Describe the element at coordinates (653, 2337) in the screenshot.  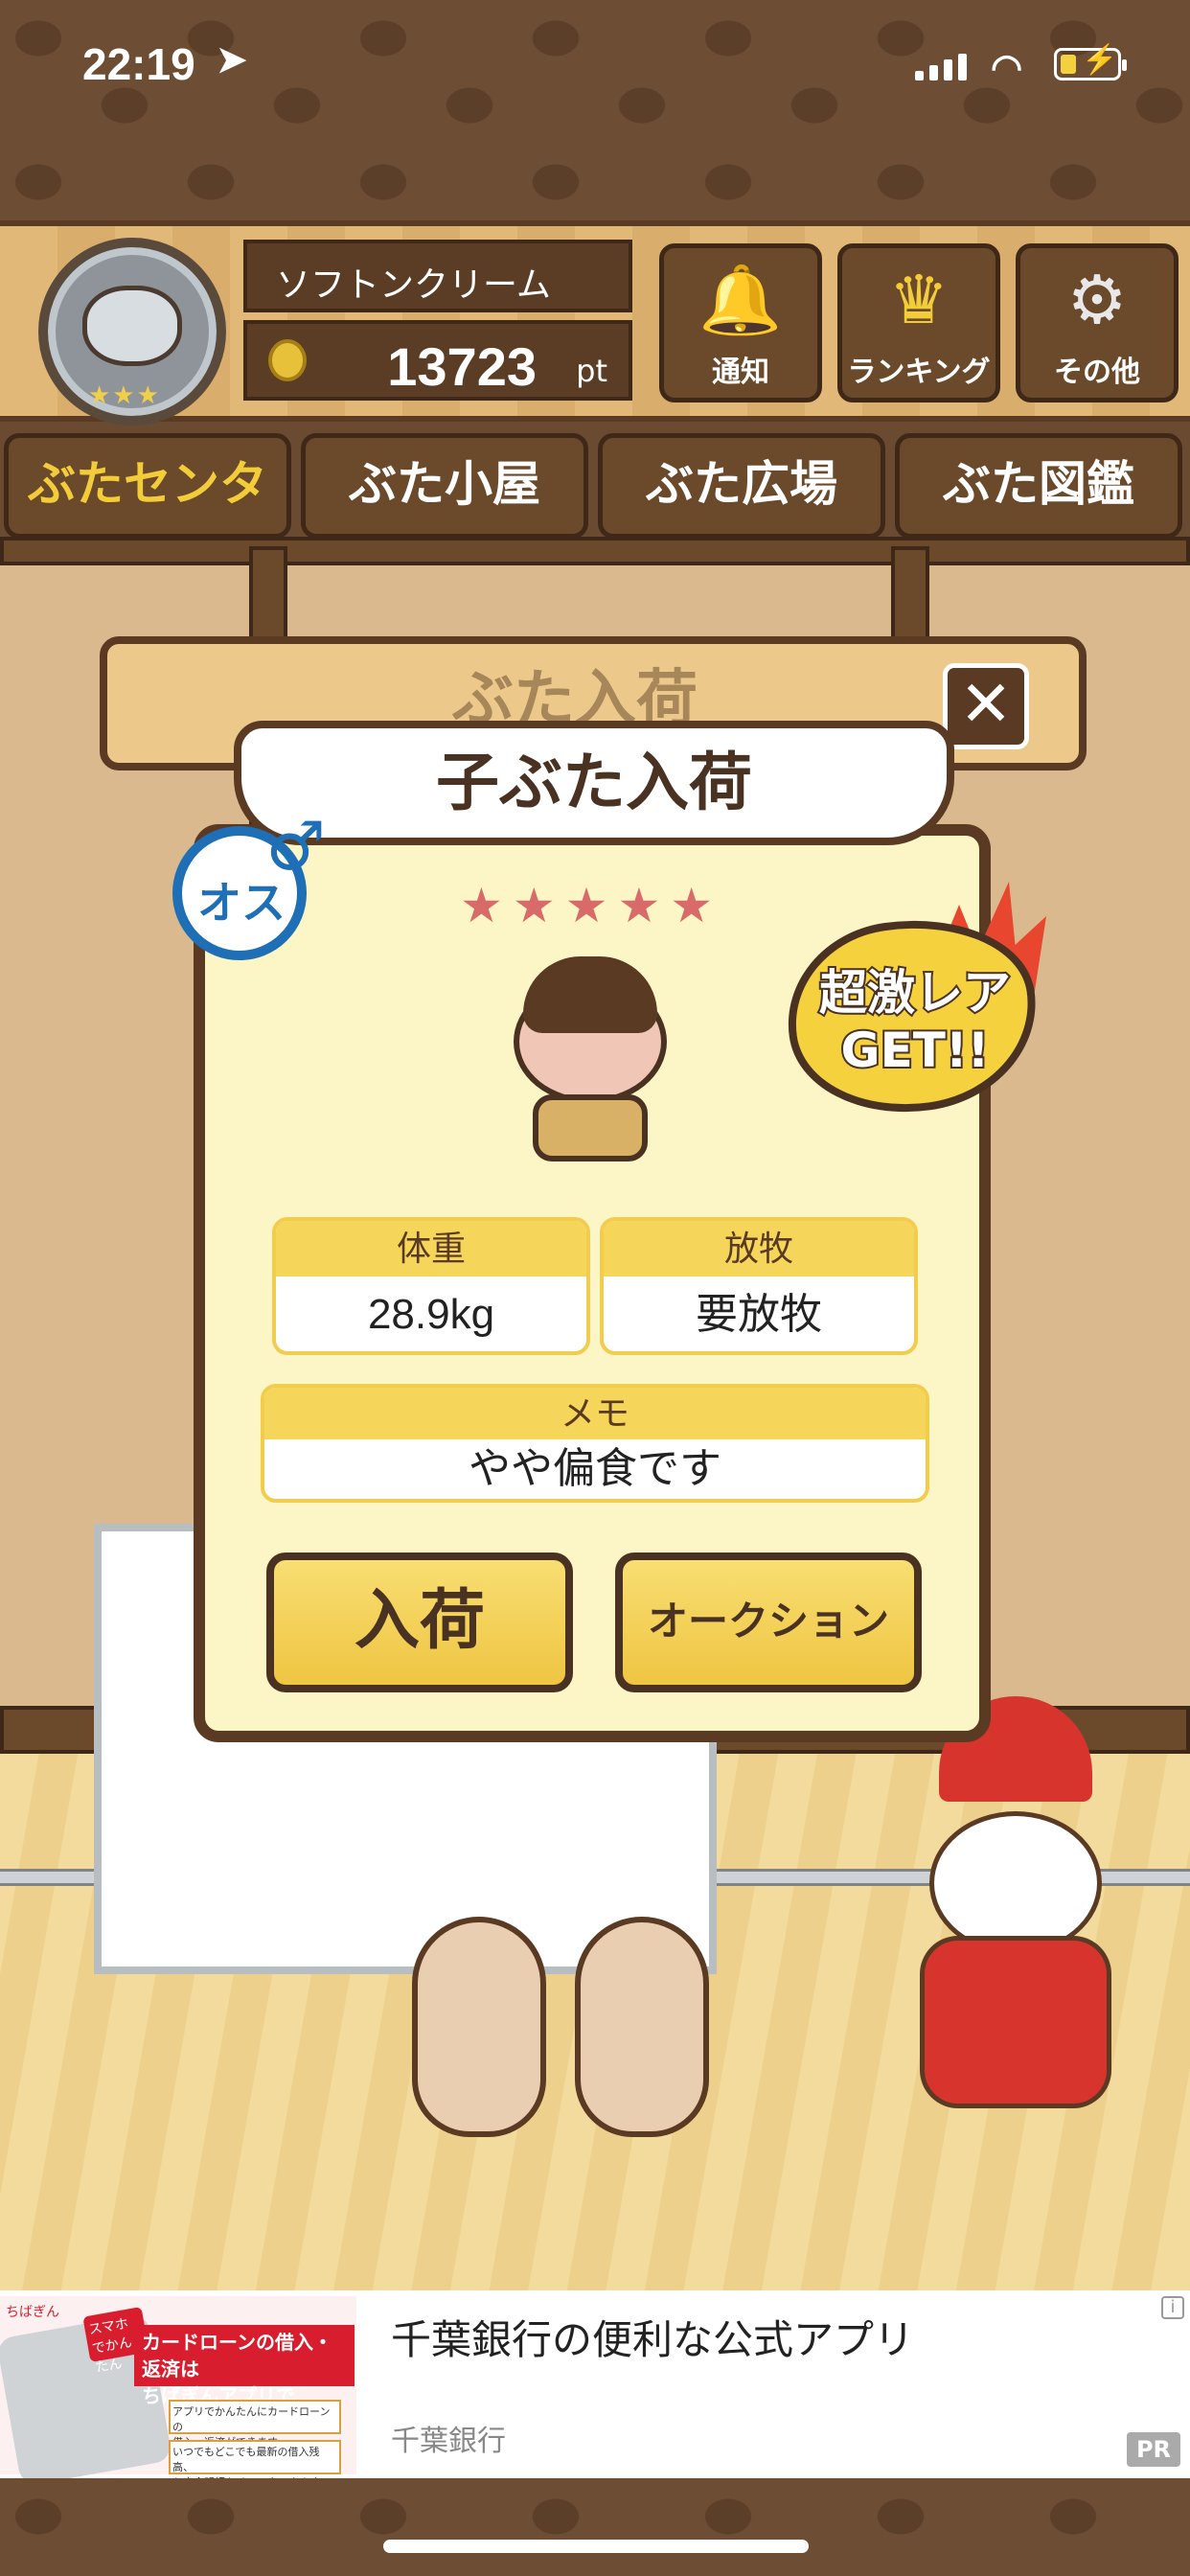
I see `ad-title: 千葉銀行の便利な公式アプリ` at that location.